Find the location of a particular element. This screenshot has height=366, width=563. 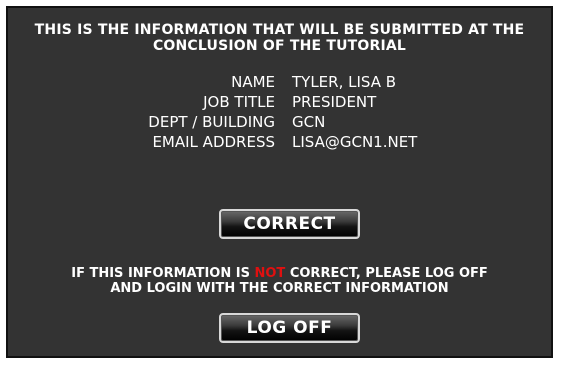

notice-line-2: AND LOGIN WITH THE CORRECT INFORMATION is located at coordinates (279, 288).